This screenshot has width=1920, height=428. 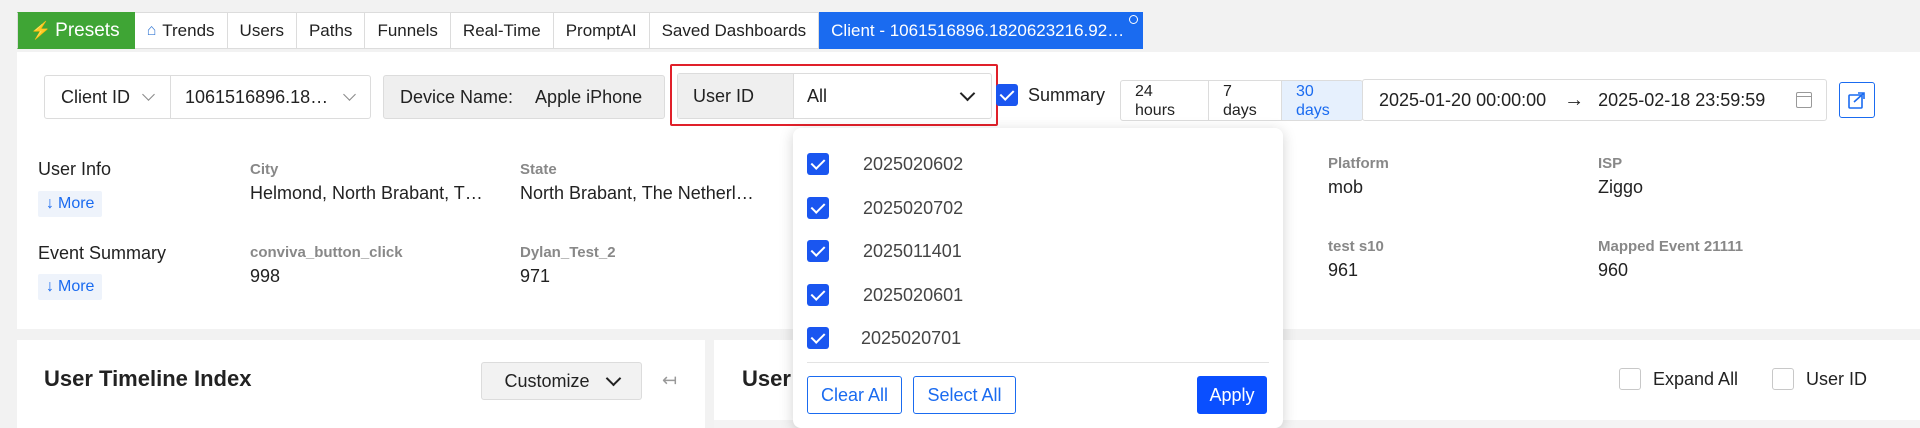 What do you see at coordinates (964, 395) in the screenshot?
I see `select-all-button: Select All` at bounding box center [964, 395].